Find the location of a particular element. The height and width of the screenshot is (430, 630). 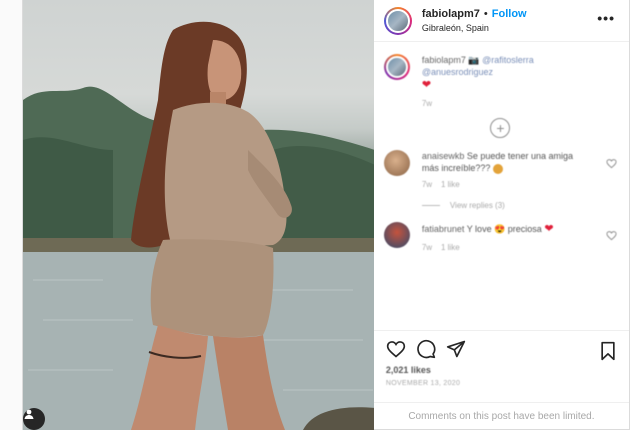

post-date: NOVEMBER 13, 2020 is located at coordinates (423, 383).